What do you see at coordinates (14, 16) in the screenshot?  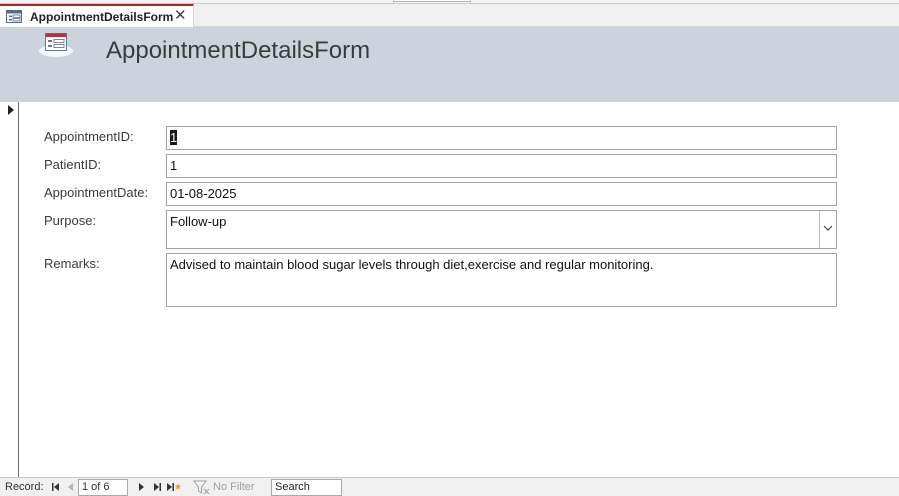 I see `form-icon` at bounding box center [14, 16].